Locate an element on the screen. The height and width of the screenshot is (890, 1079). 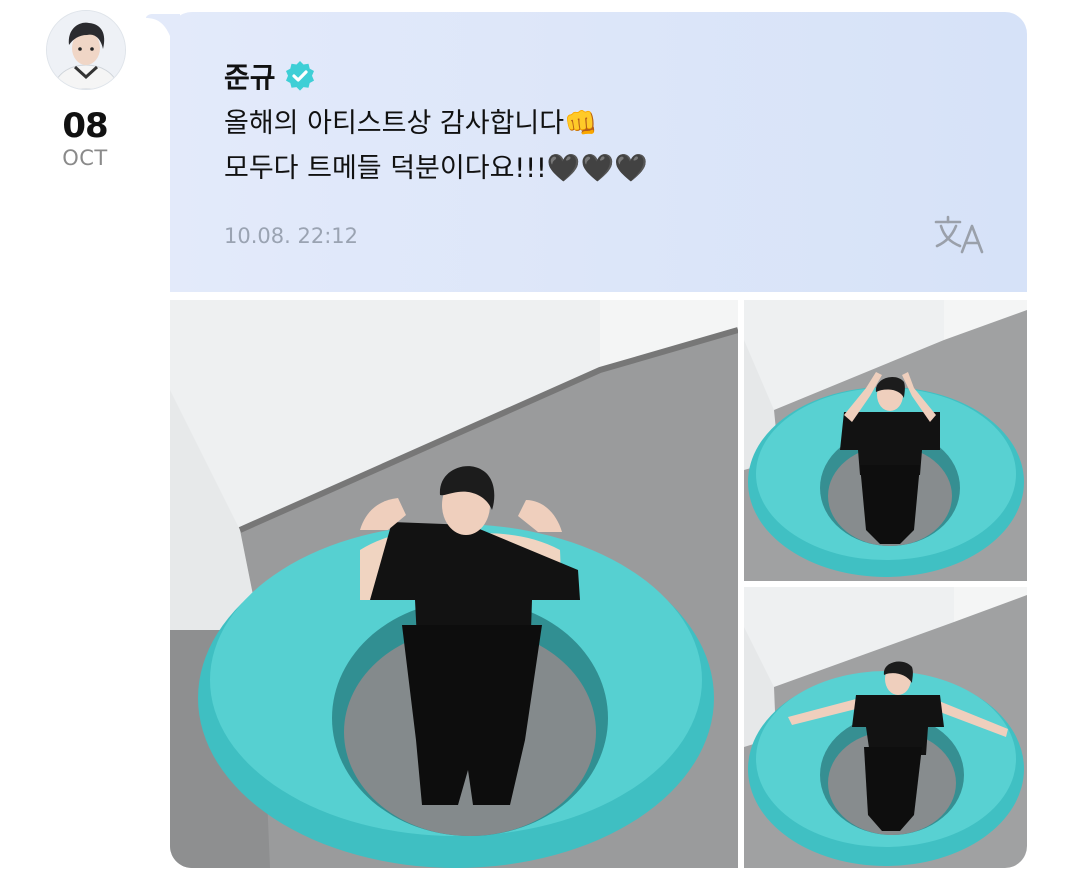
avatar-image is located at coordinates (86, 50).